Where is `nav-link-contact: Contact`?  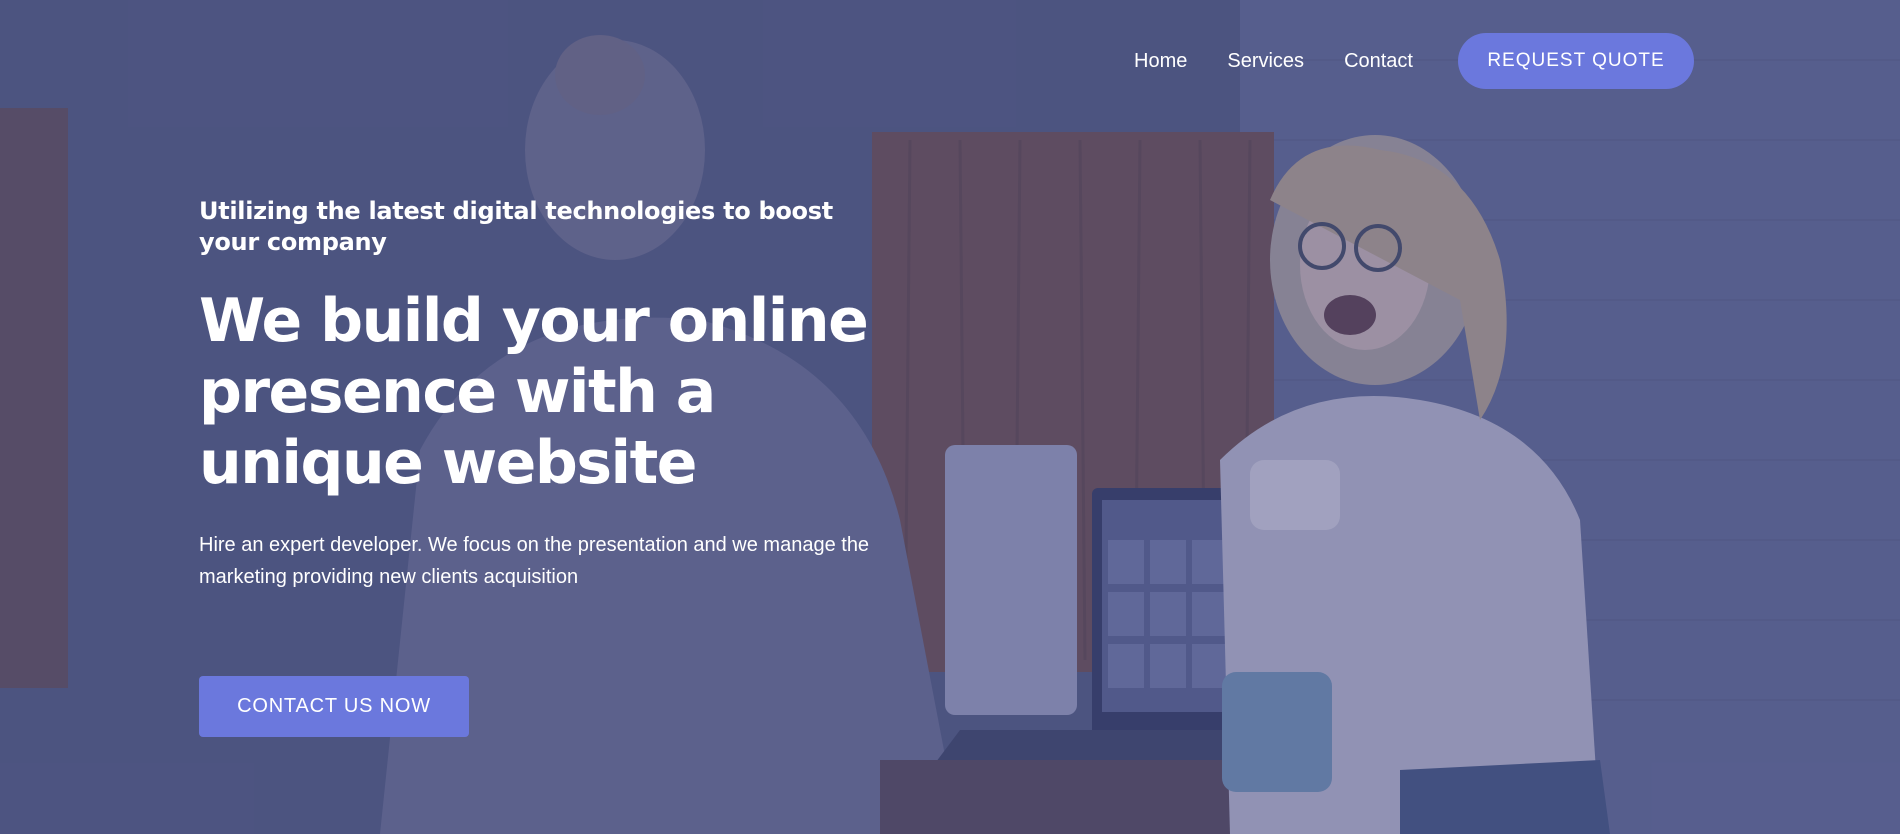 nav-link-contact: Contact is located at coordinates (1378, 61).